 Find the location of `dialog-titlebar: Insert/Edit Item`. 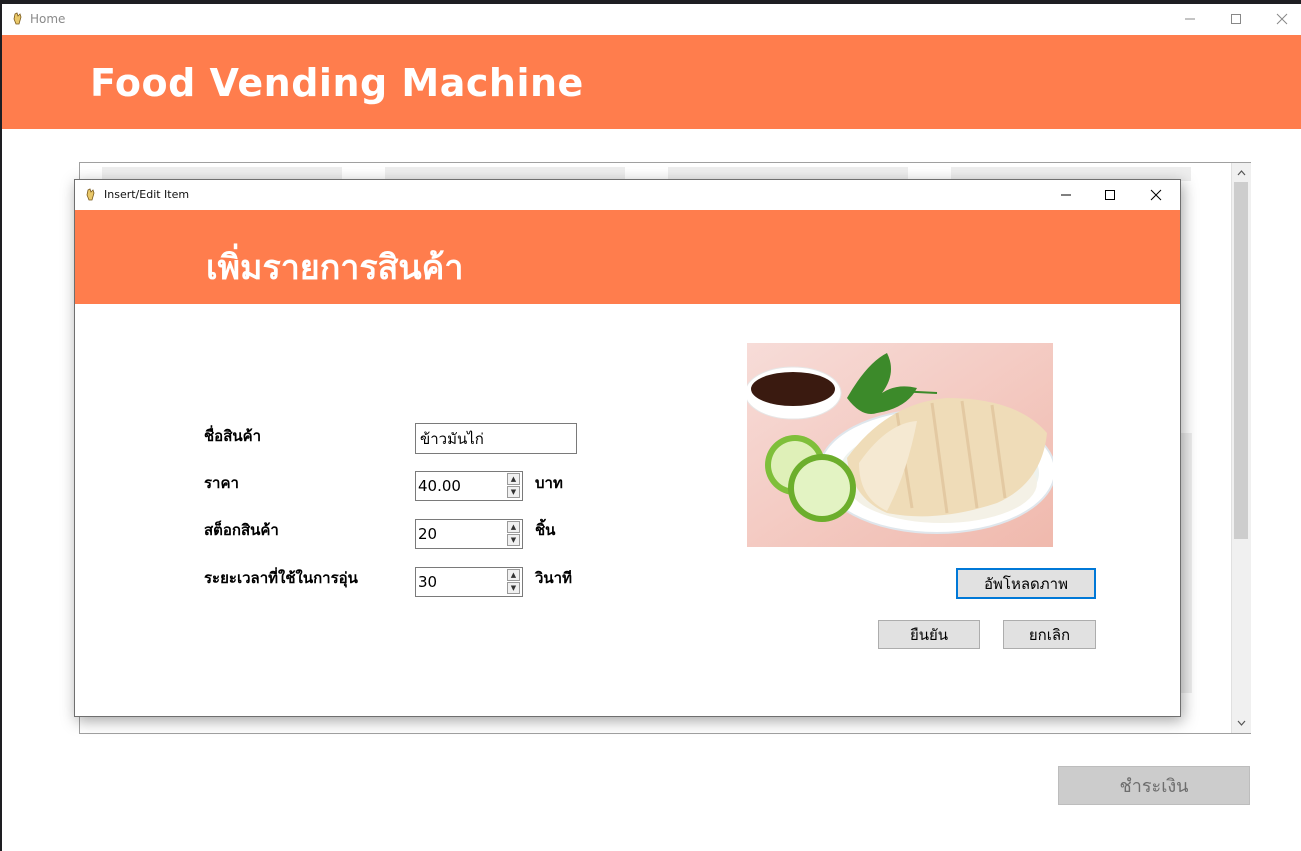

dialog-titlebar: Insert/Edit Item is located at coordinates (627, 195).